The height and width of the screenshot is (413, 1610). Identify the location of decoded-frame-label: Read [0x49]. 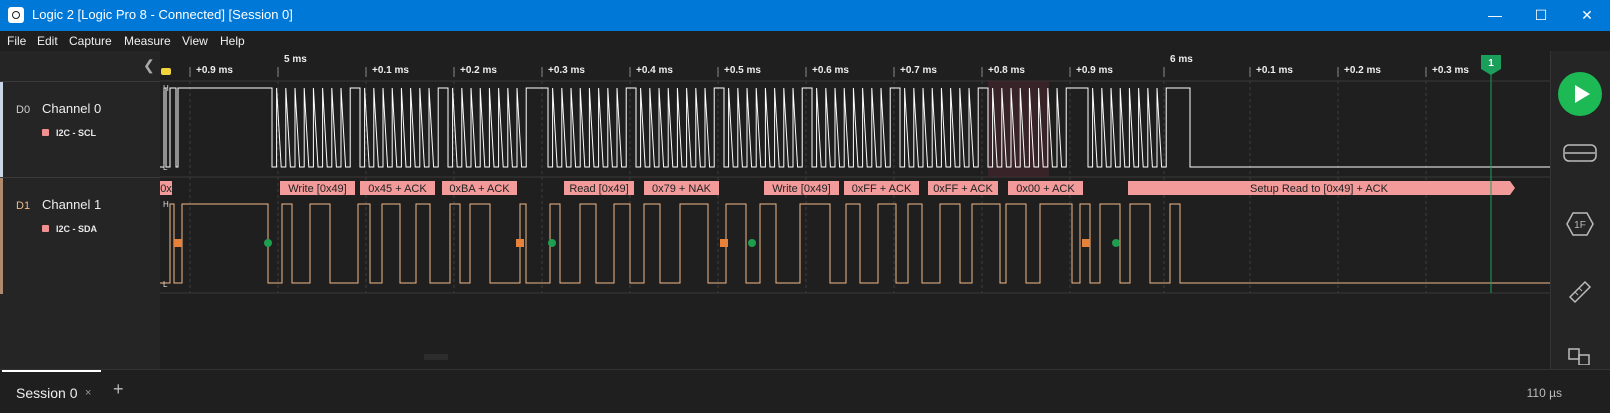
(598, 189).